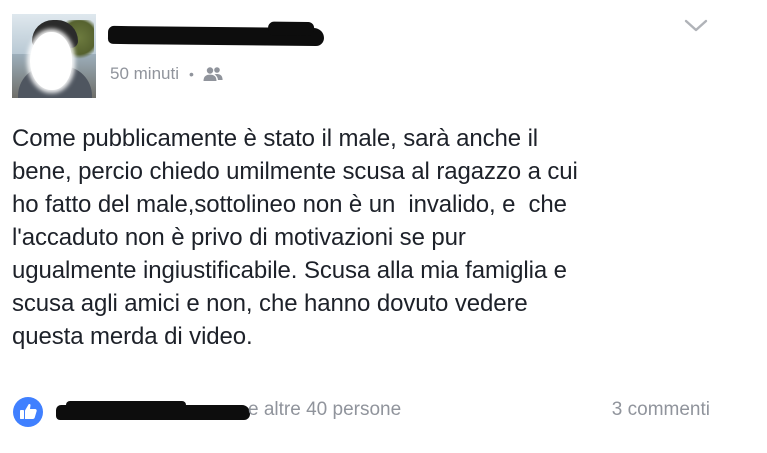  What do you see at coordinates (28, 412) in the screenshot?
I see `like-thumb-icon` at bounding box center [28, 412].